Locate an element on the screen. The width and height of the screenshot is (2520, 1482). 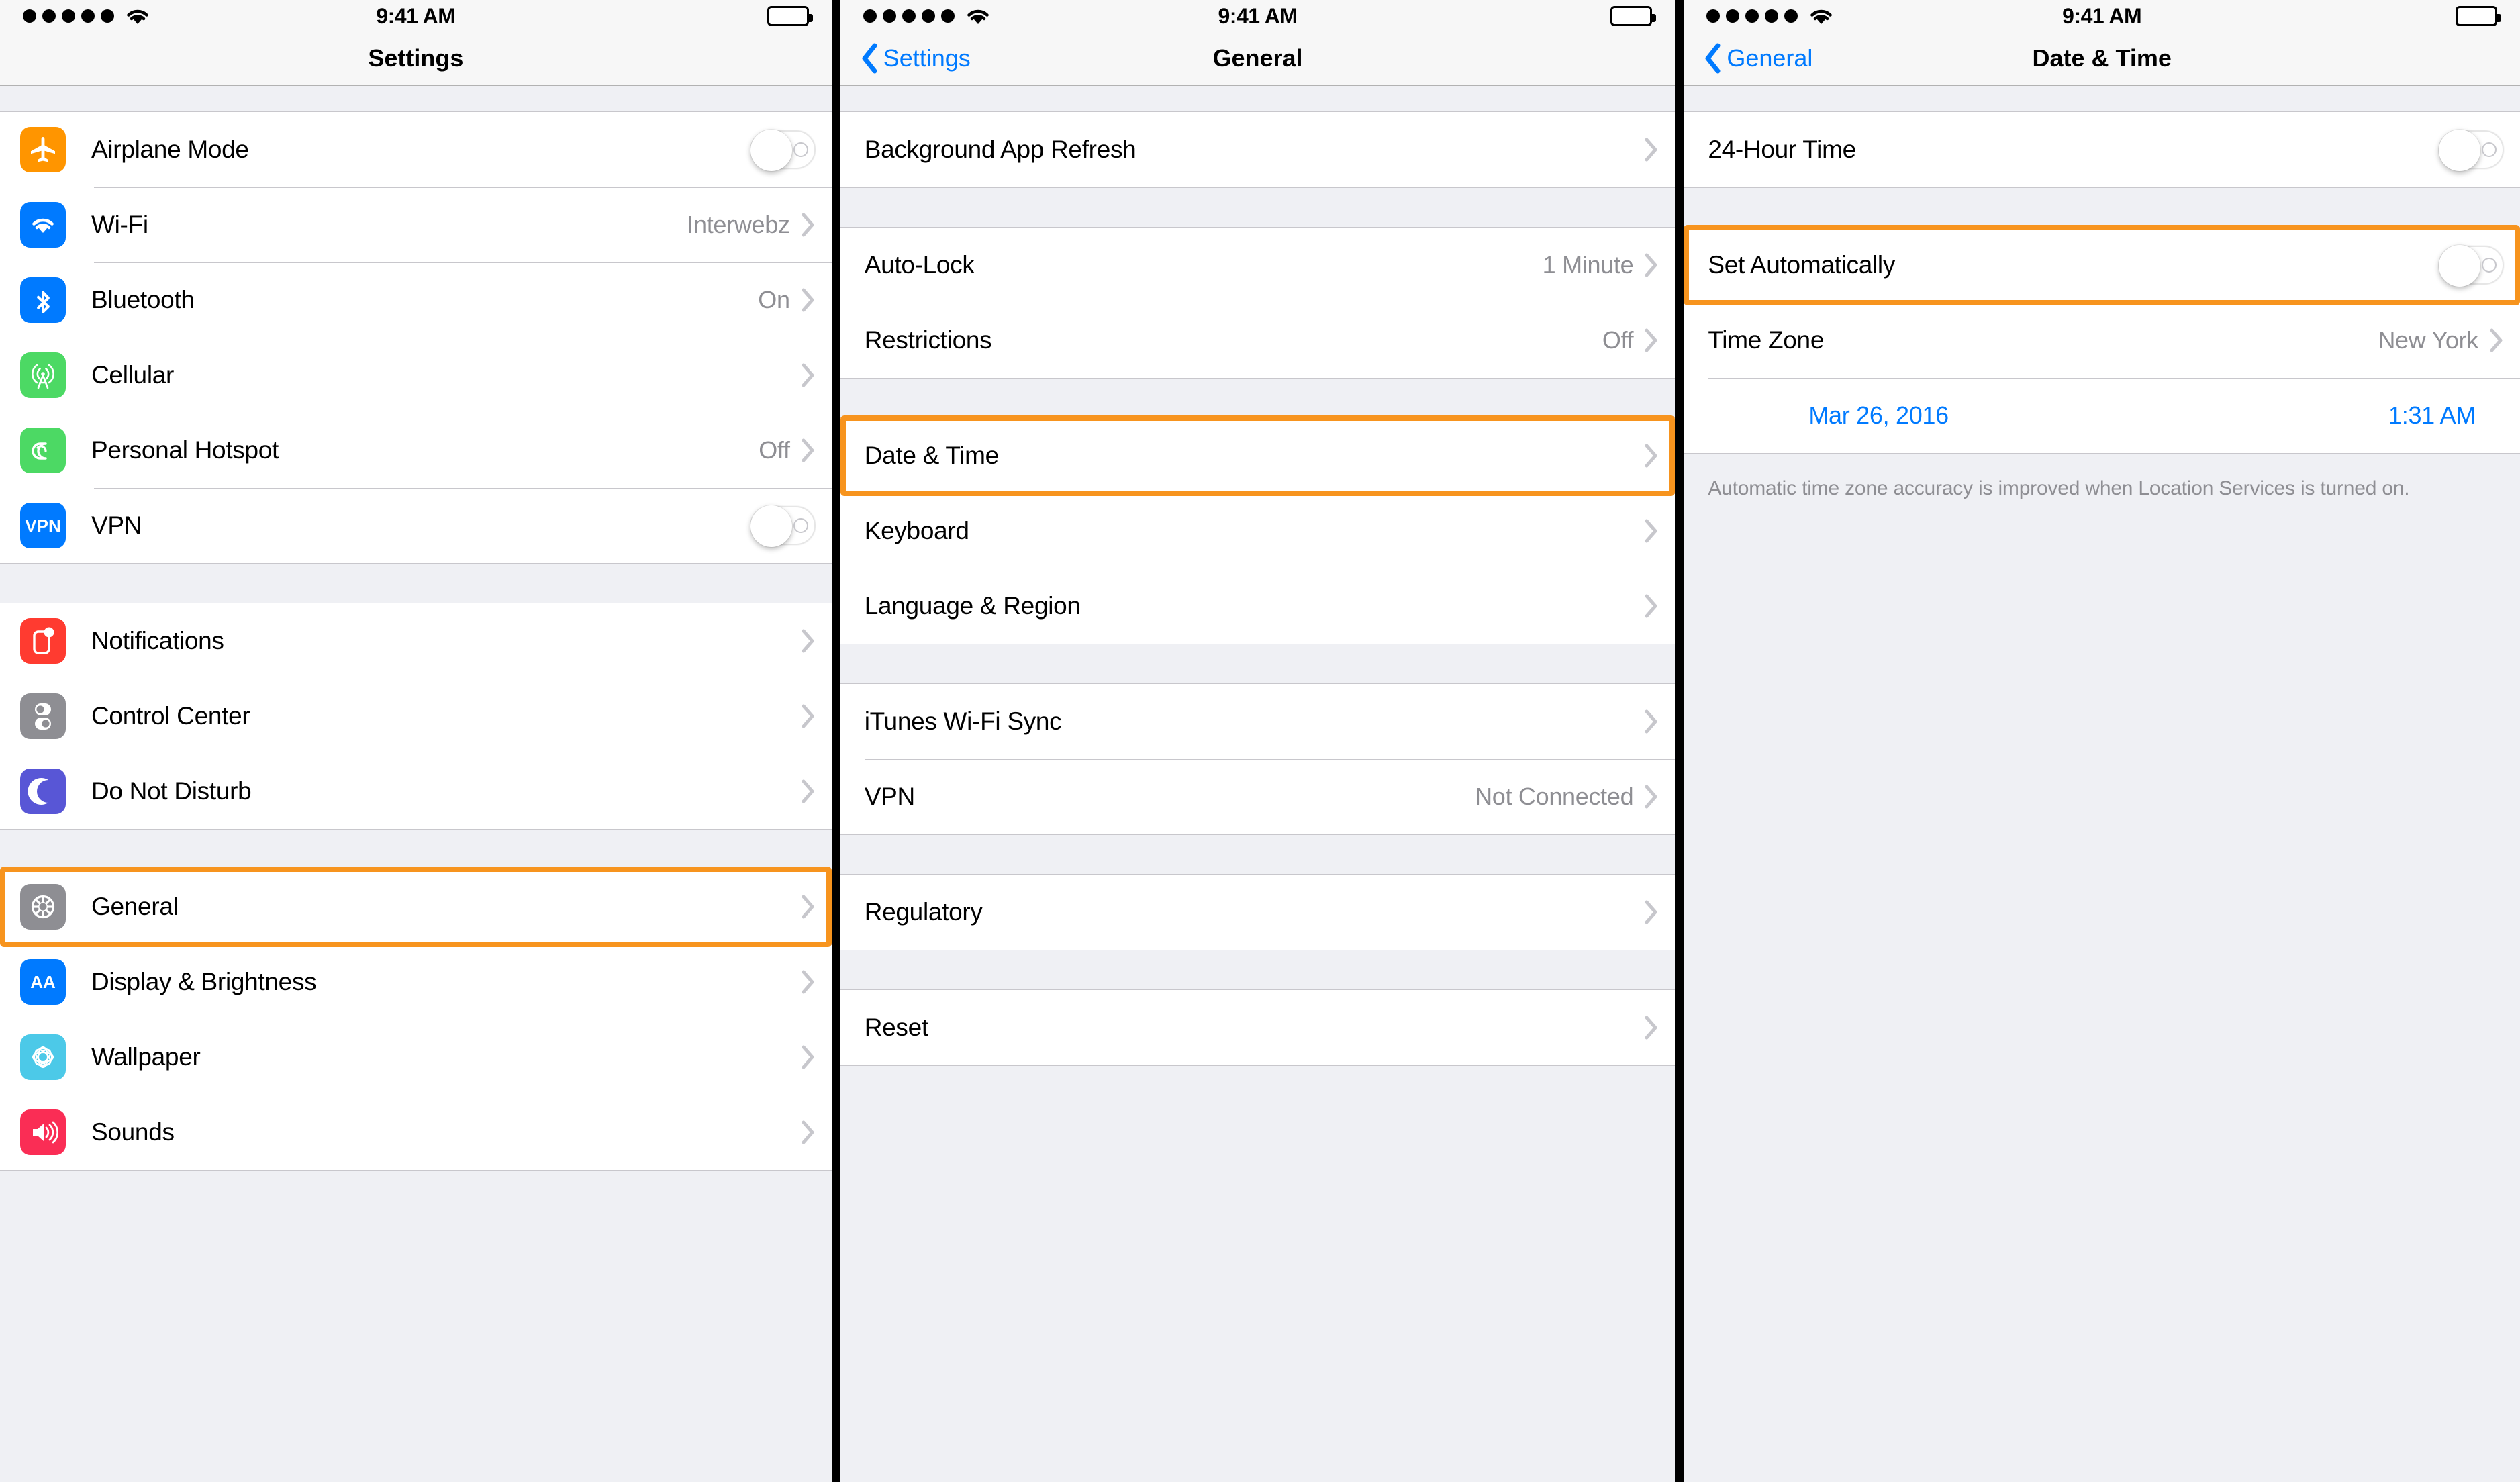
settings-group: iTunes Wi-Fi Sync VPN Not Connected is located at coordinates (1258, 759).